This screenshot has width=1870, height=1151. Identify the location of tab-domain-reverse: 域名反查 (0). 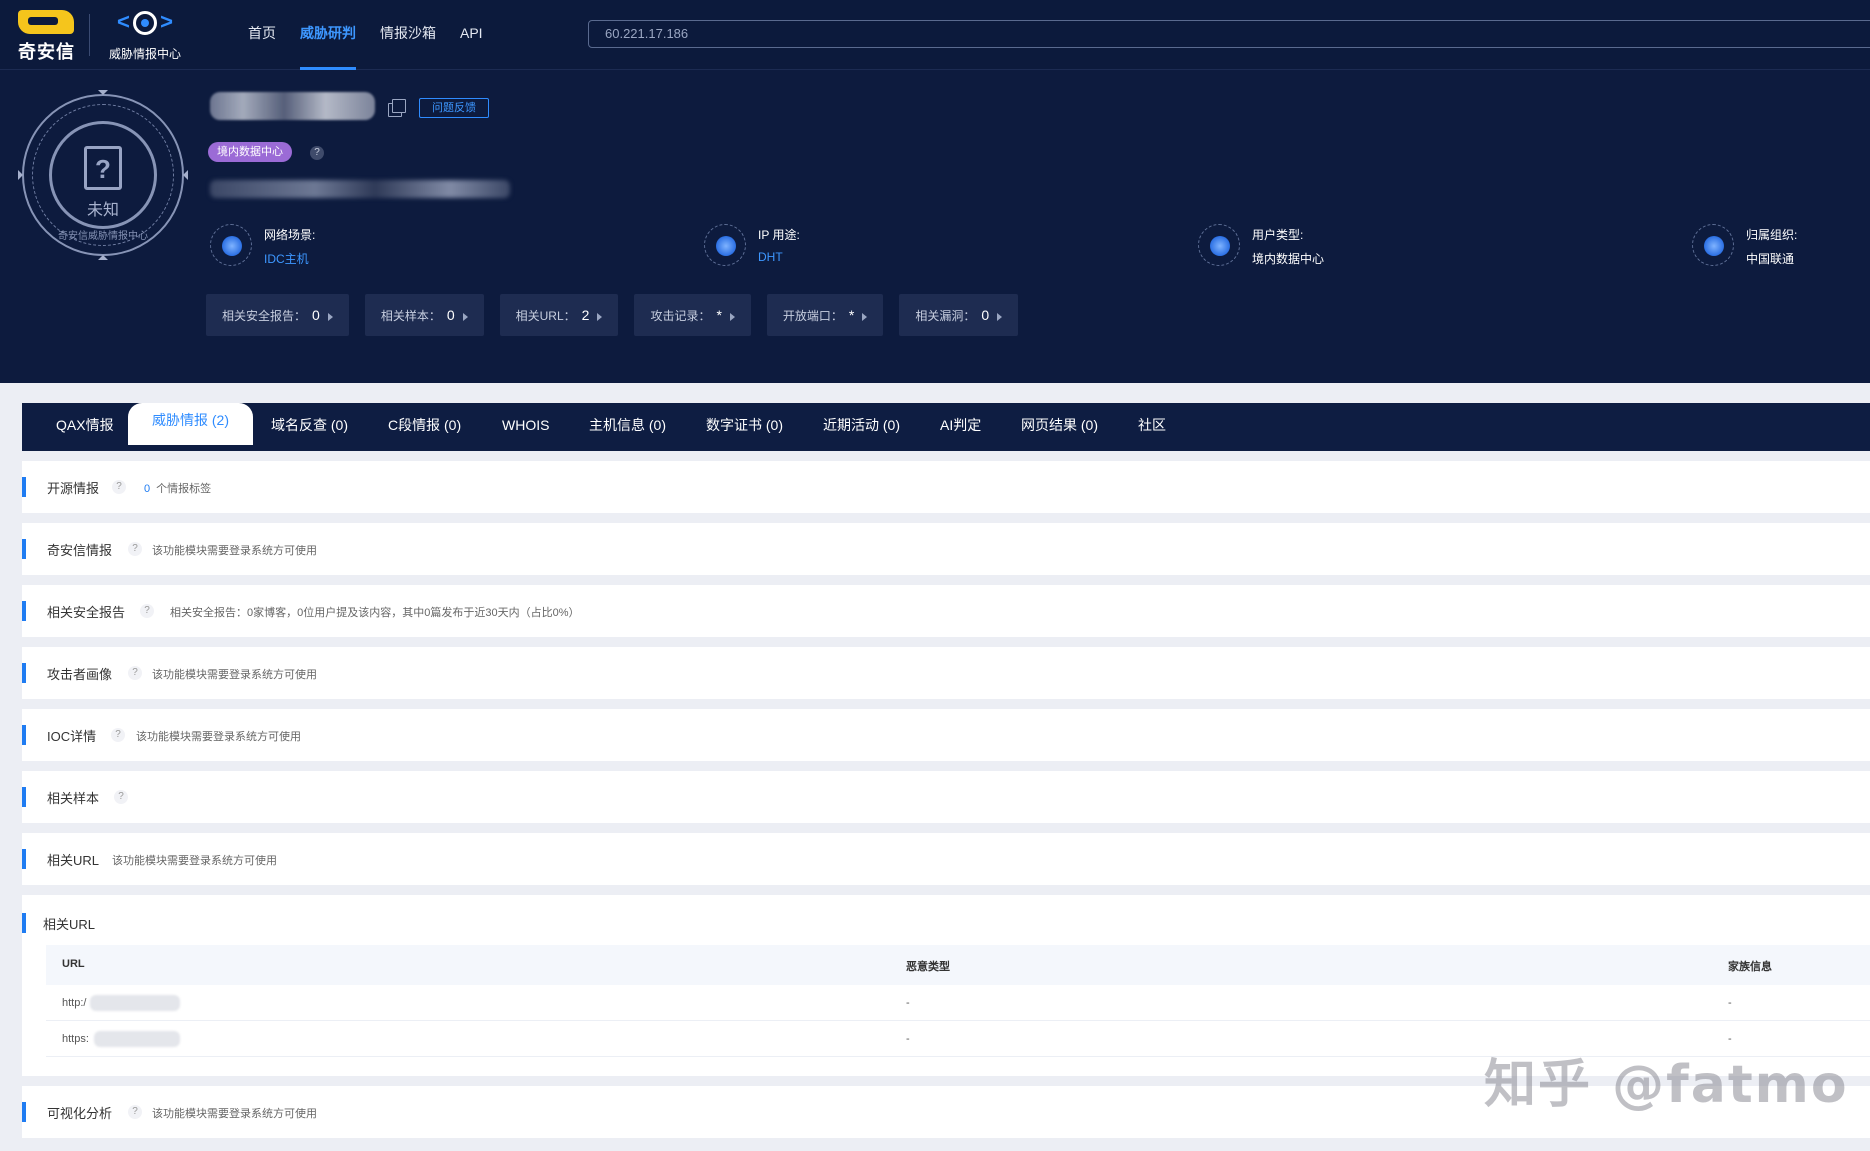
(309, 427).